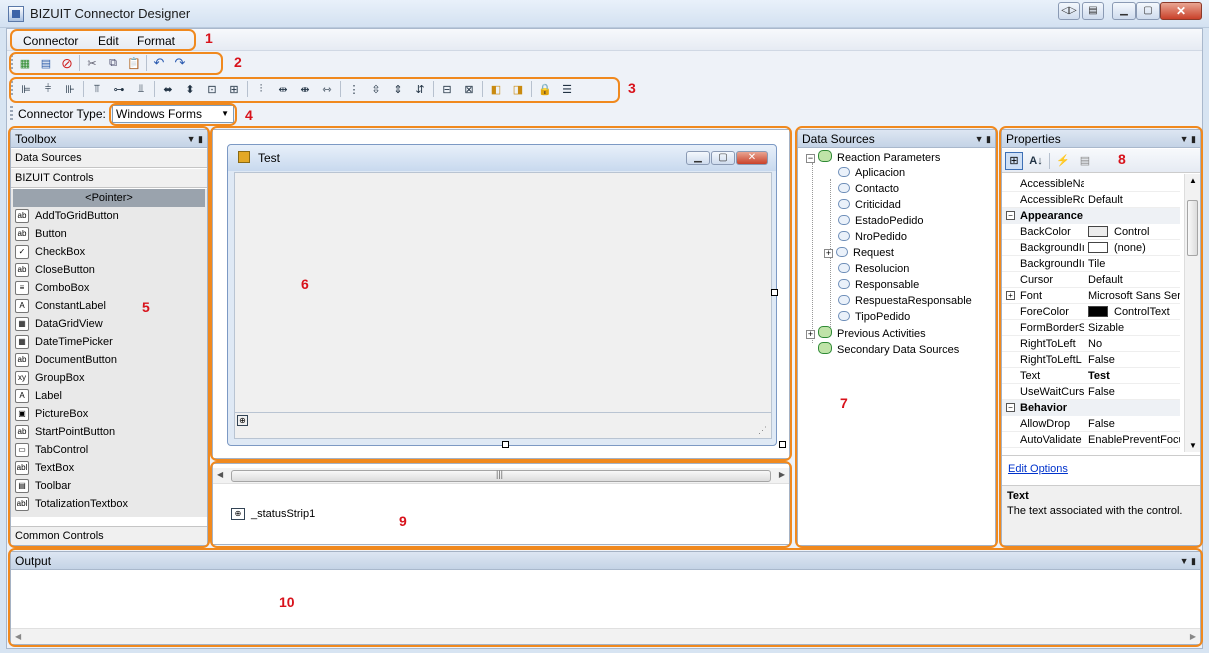  Describe the element at coordinates (287, 602) in the screenshot. I see `annotation-10: 10` at that location.